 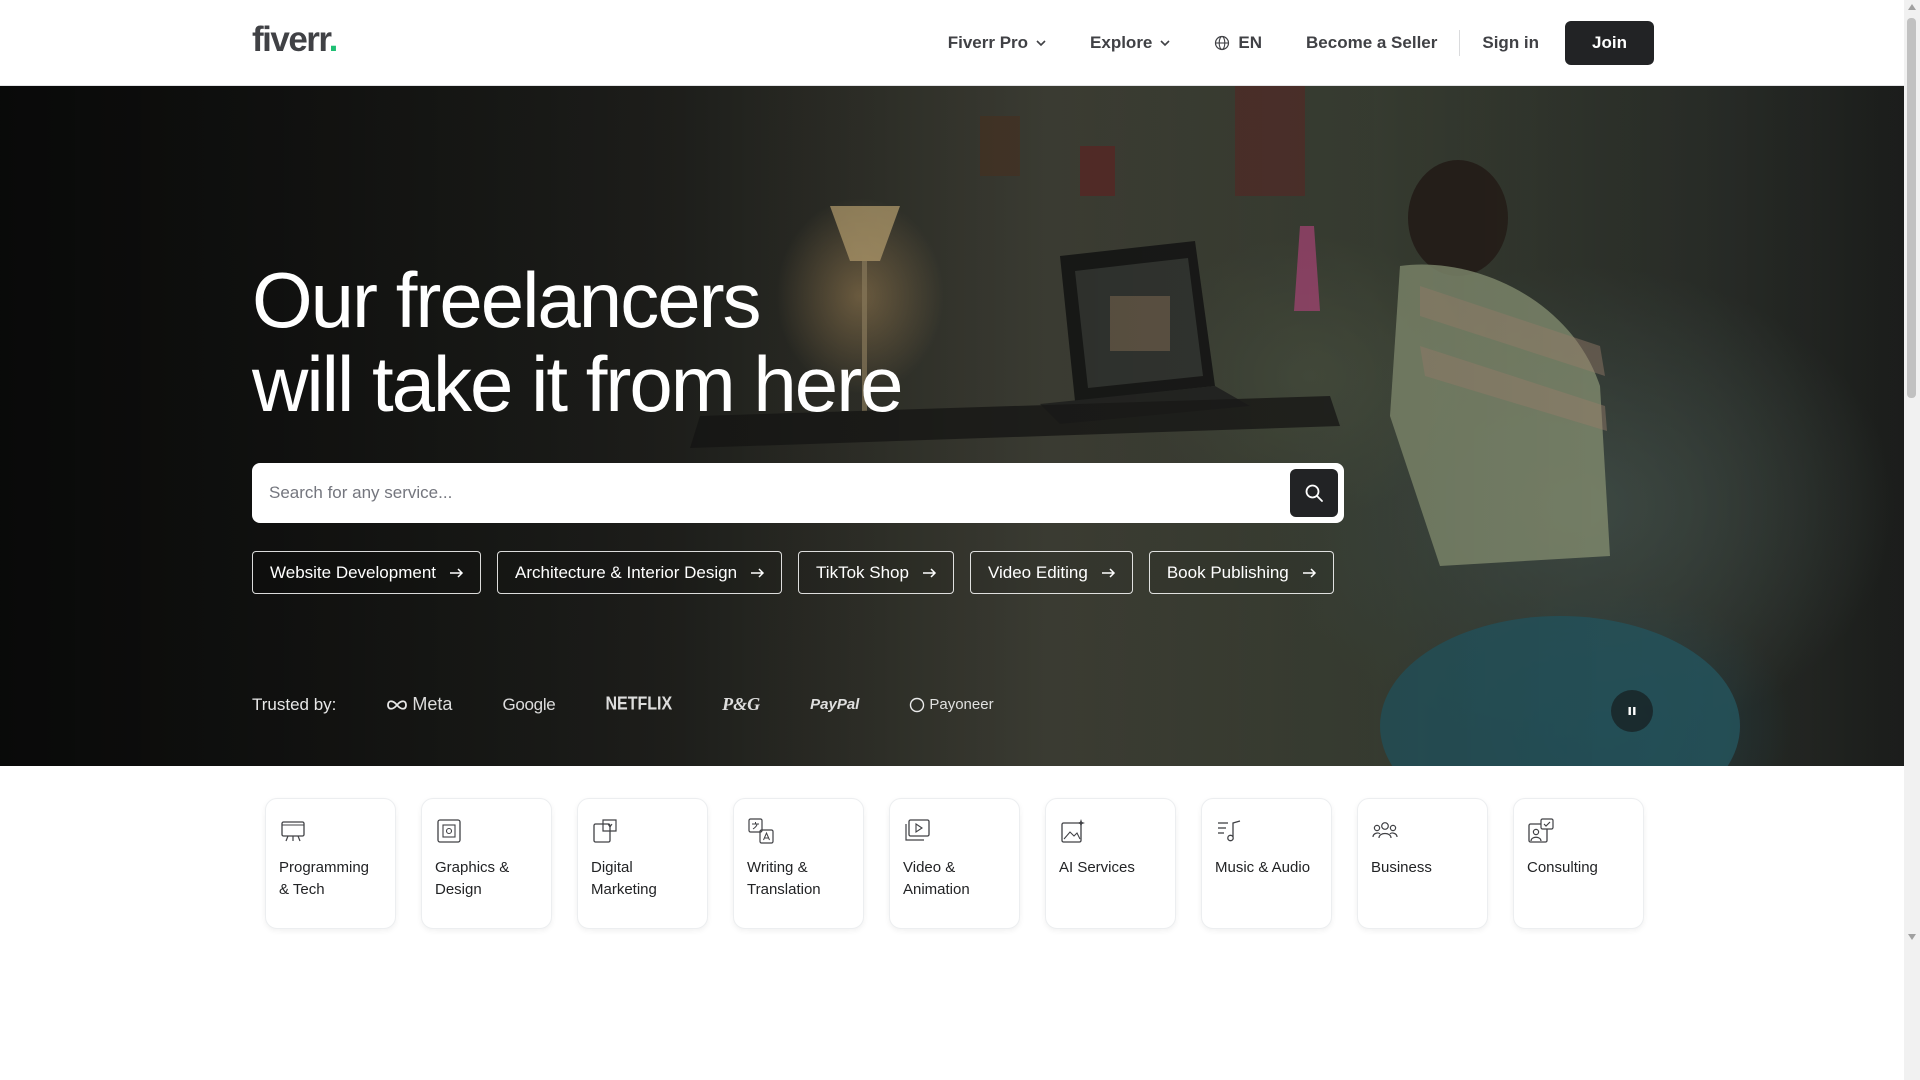 I want to click on chip-video-editing: Video Editing, so click(x=1051, y=572).